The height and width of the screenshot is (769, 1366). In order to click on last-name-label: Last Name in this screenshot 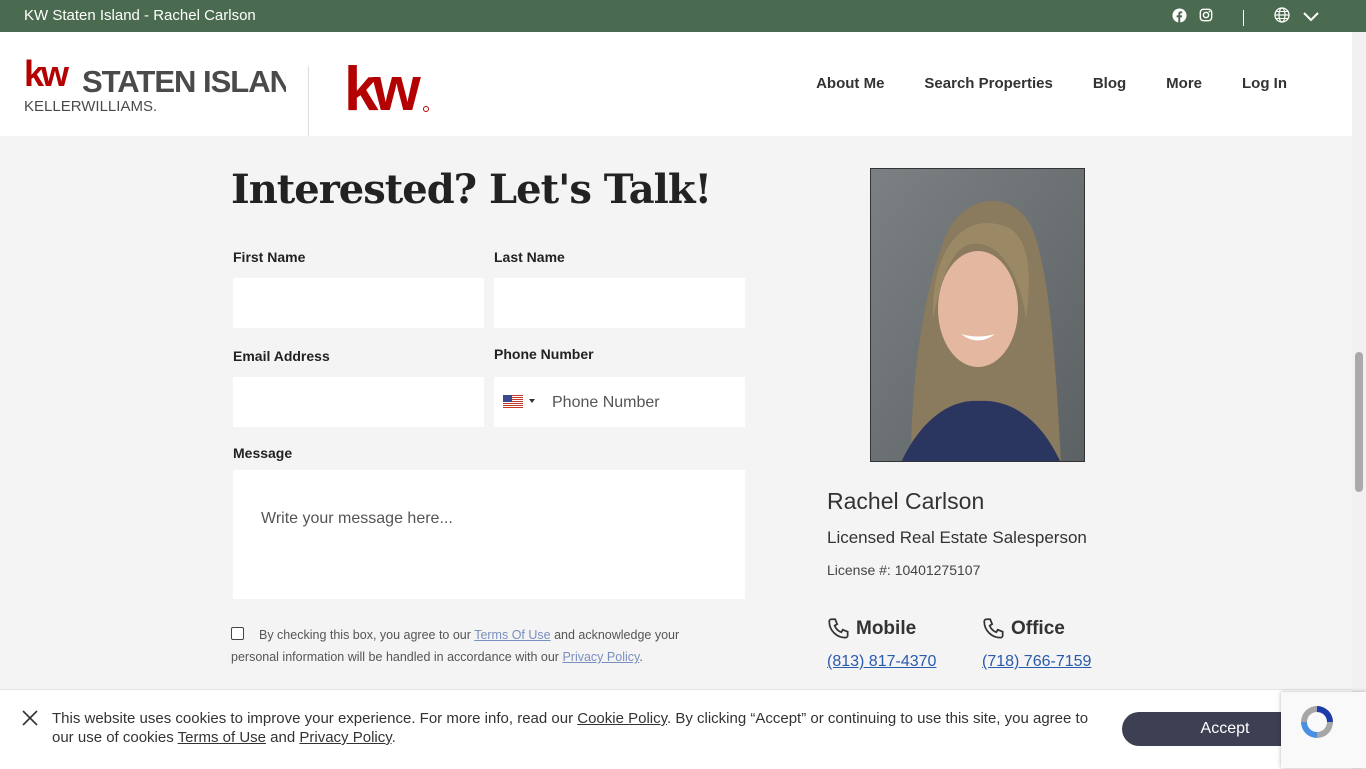, I will do `click(529, 257)`.